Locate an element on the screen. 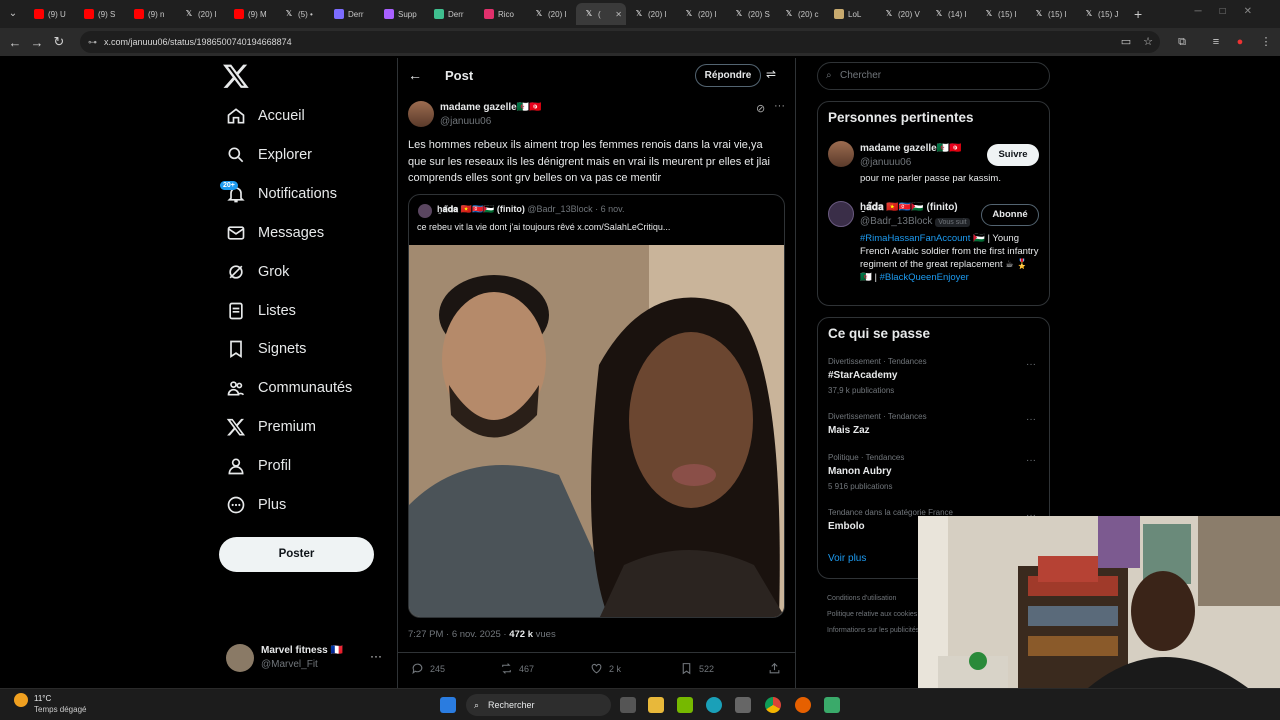 This screenshot has width=1280, height=720. footer-terms-link: Conditions d'utilisation is located at coordinates (873, 599).